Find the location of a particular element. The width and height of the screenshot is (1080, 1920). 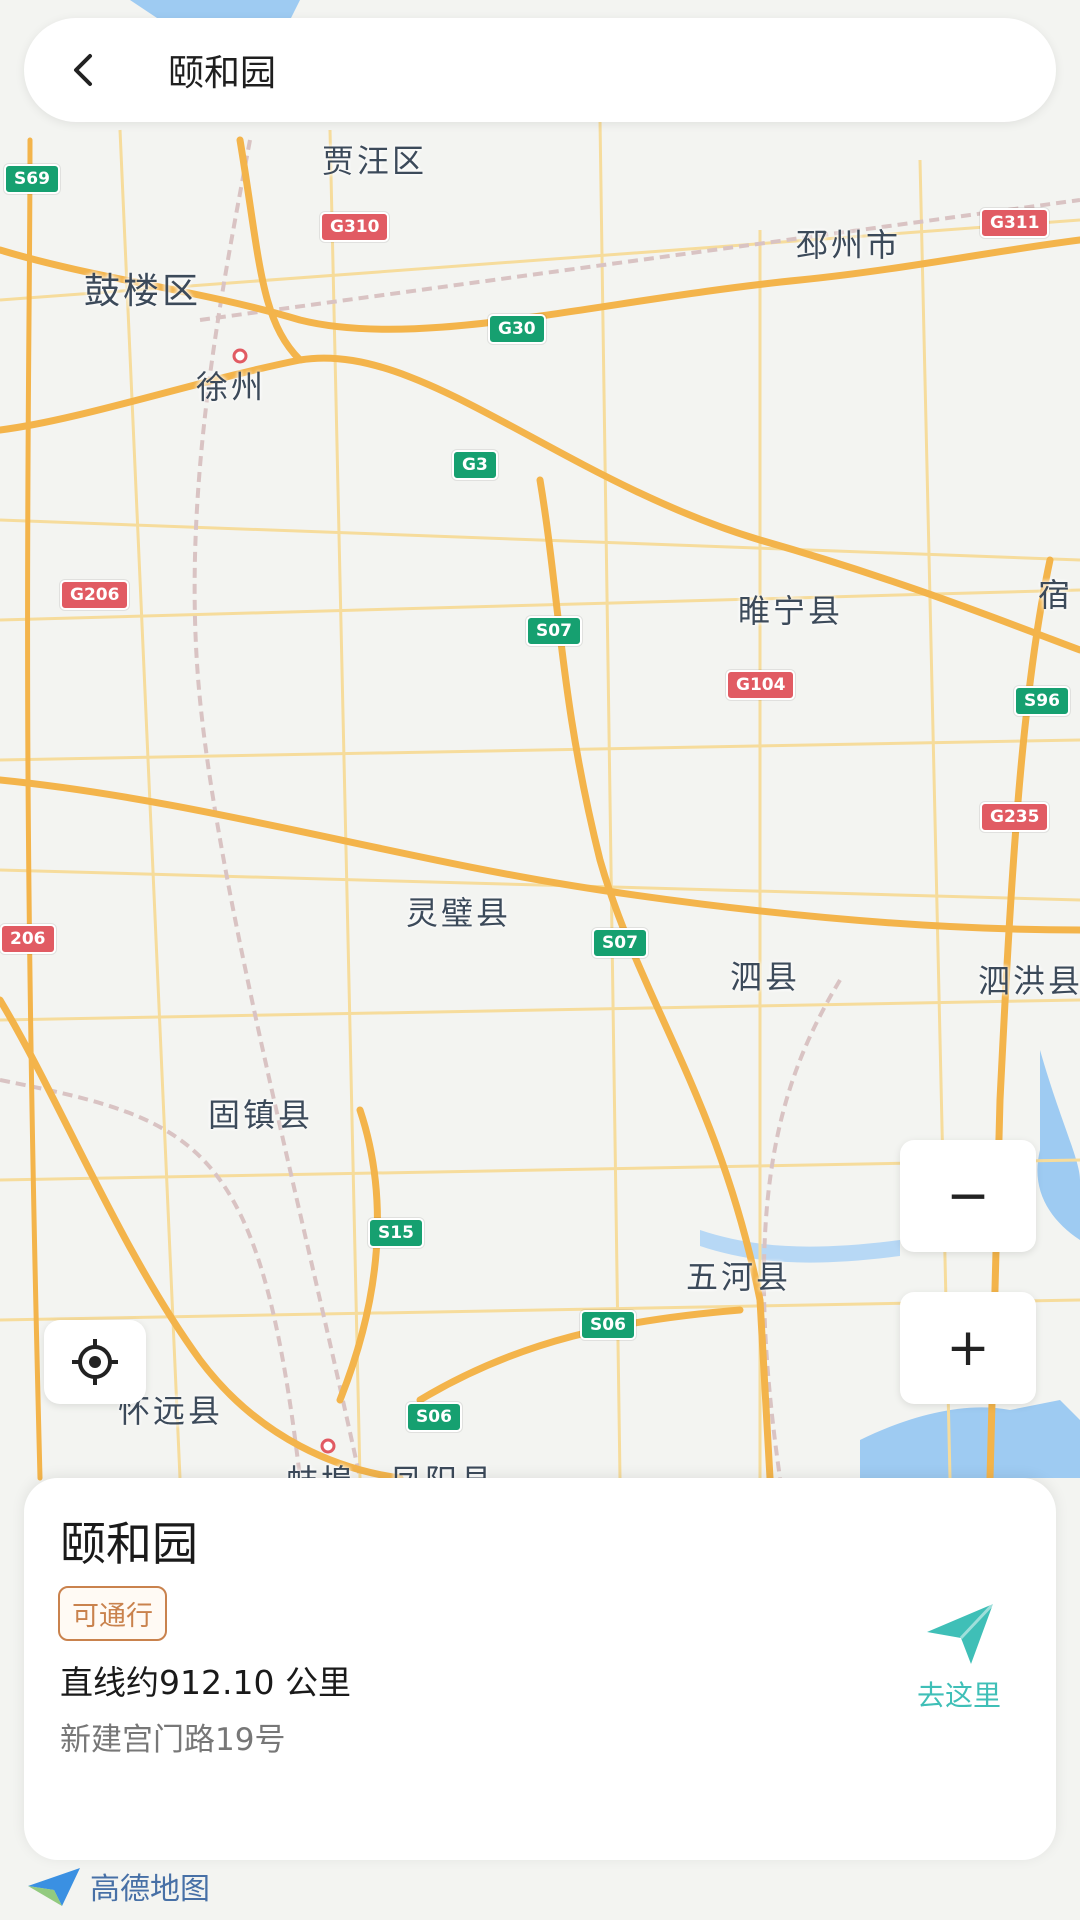

highway-shield: G310 is located at coordinates (355, 227).